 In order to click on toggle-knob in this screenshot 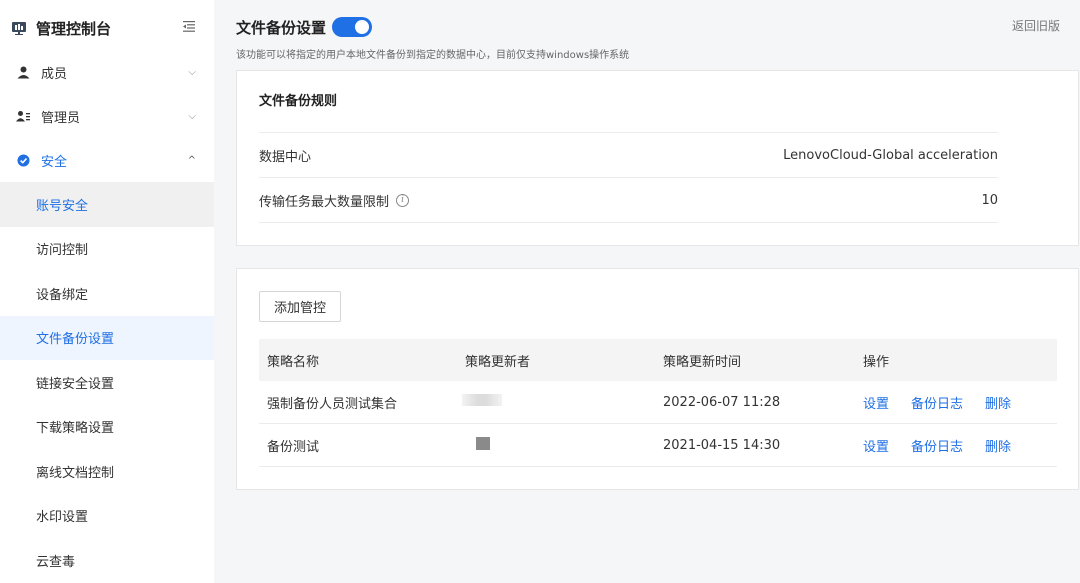, I will do `click(362, 27)`.